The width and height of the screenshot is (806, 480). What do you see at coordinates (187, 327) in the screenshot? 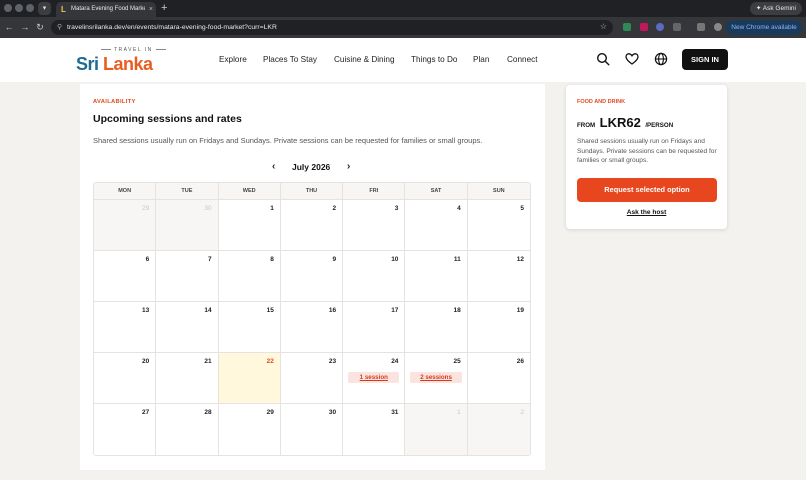
I see `calendar-day: 14` at bounding box center [187, 327].